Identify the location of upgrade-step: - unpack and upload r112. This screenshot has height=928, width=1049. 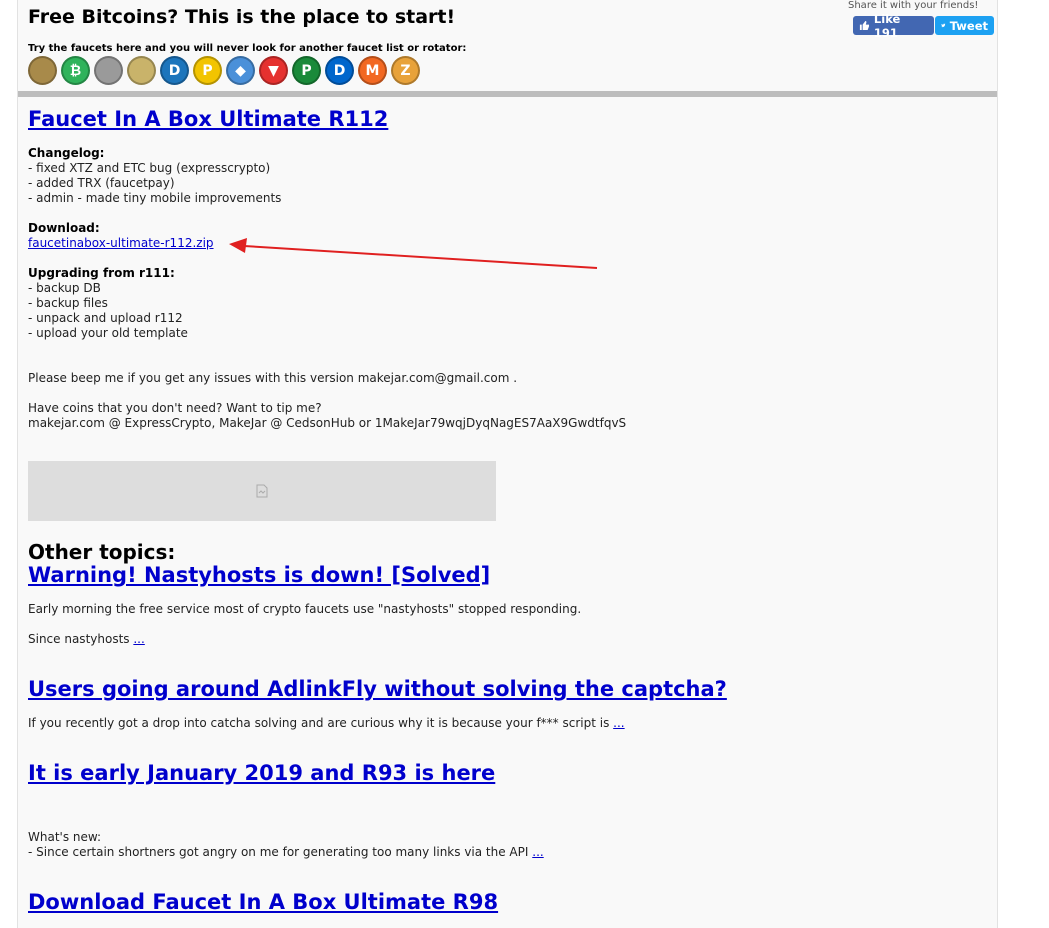
(105, 318).